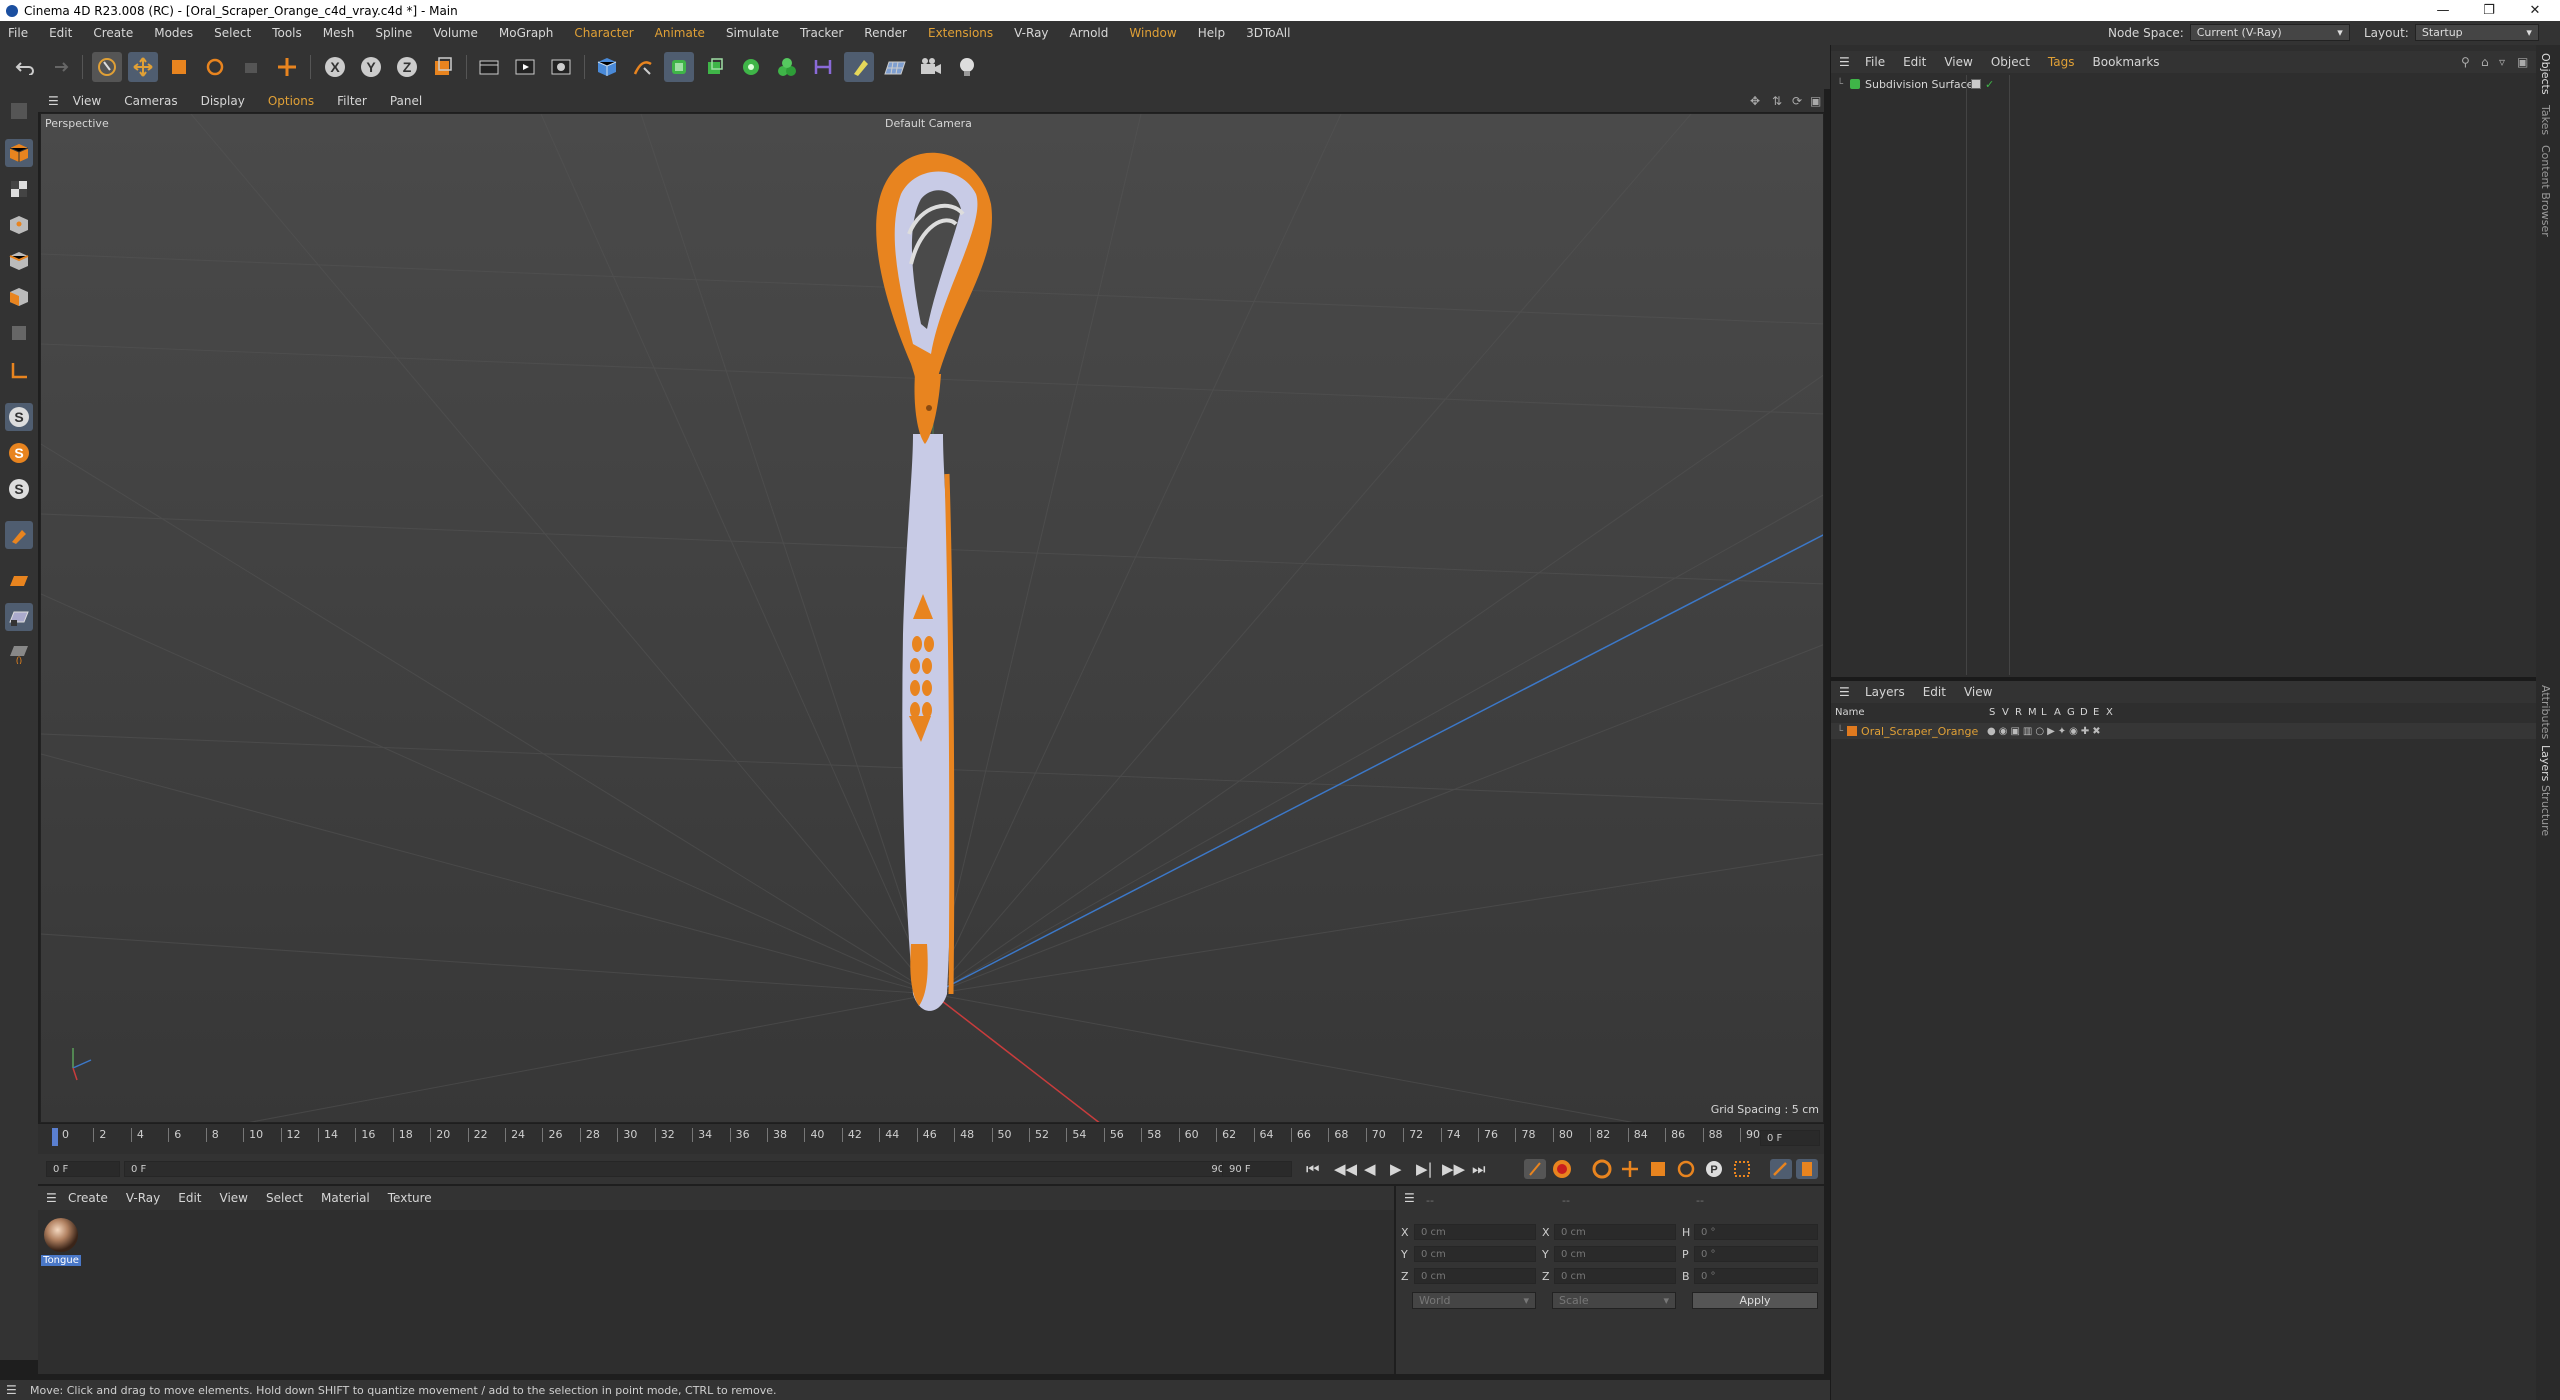  Describe the element at coordinates (2502, 62) in the screenshot. I see `filter-icon: ▿` at that location.